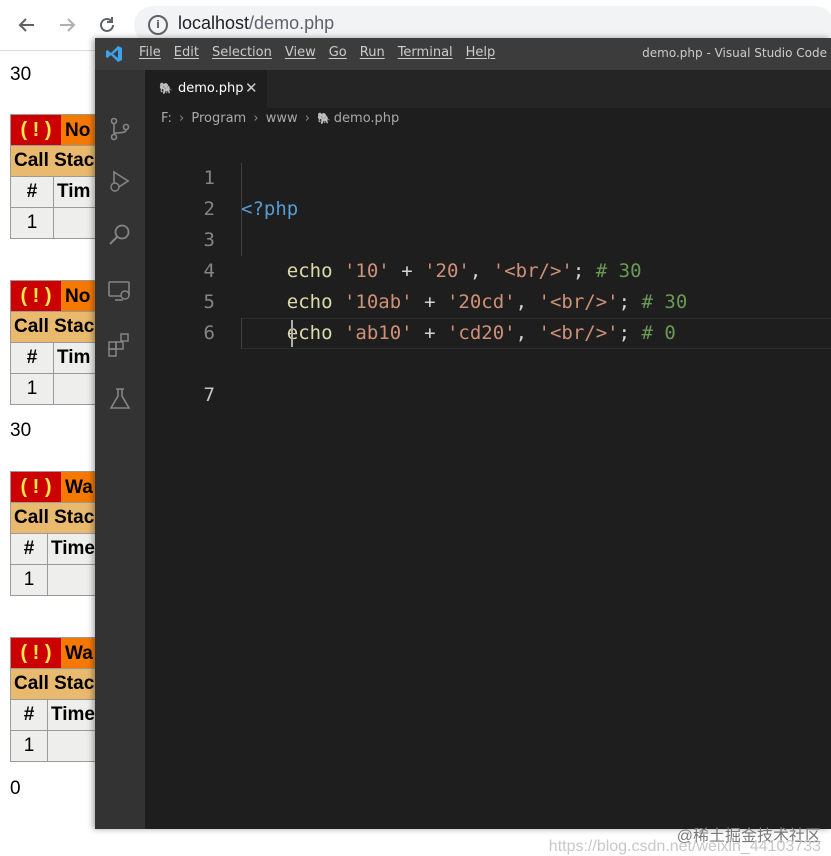 This screenshot has height=856, width=831. What do you see at coordinates (488, 253) in the screenshot?
I see `code-line: 3 echo '10ab' + '20cd', '<br/>'; # 30` at bounding box center [488, 253].